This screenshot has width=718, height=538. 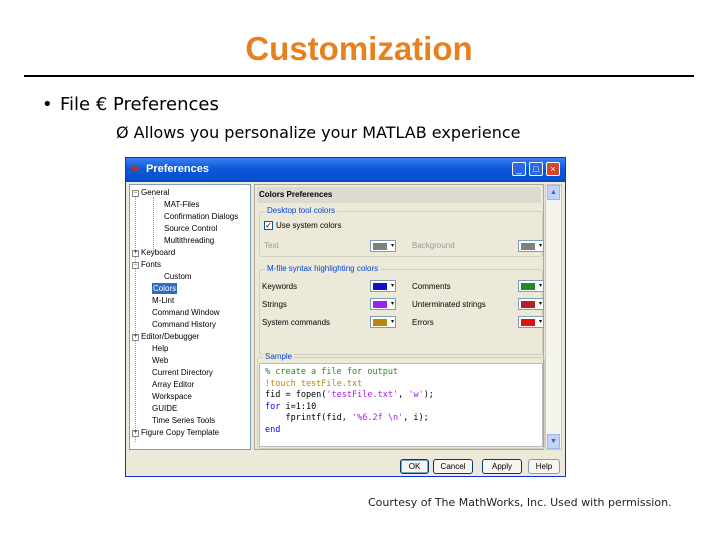 I want to click on sample-code-string: 'testFile.txt', so click(x=362, y=395).